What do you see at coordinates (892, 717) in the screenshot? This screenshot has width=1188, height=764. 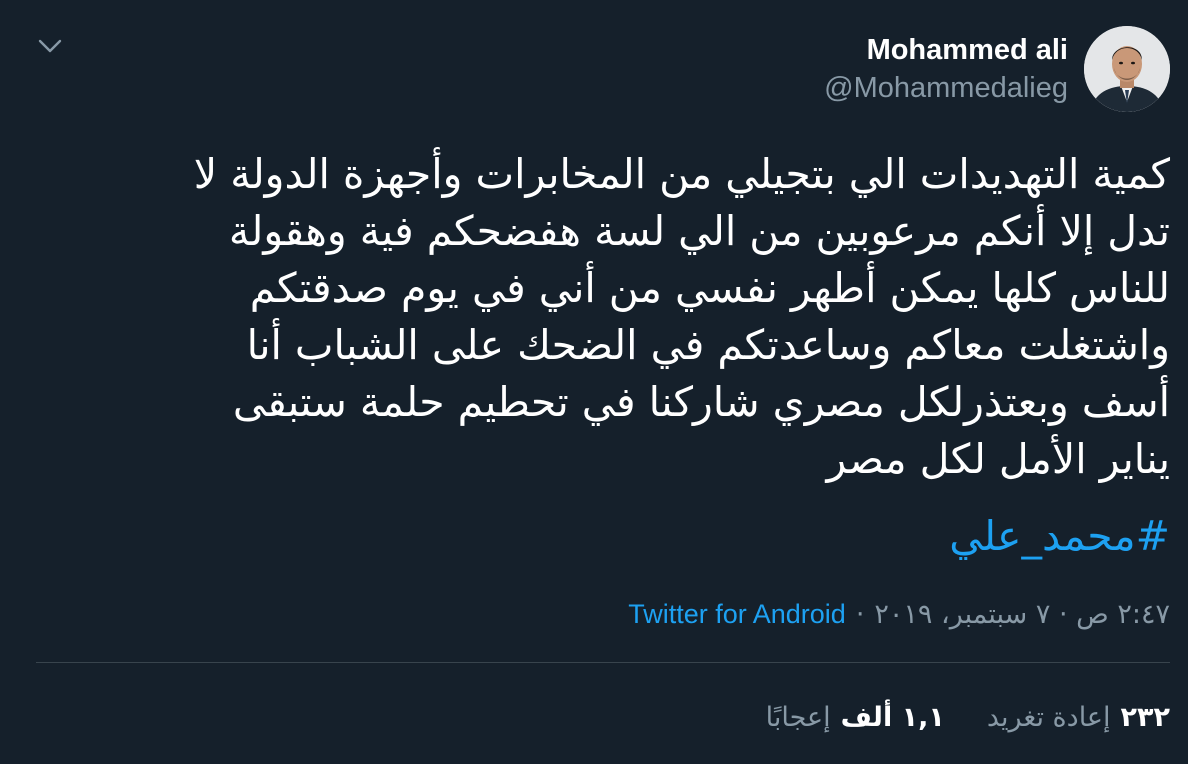 I see `likes-count: ١,١ ألف` at bounding box center [892, 717].